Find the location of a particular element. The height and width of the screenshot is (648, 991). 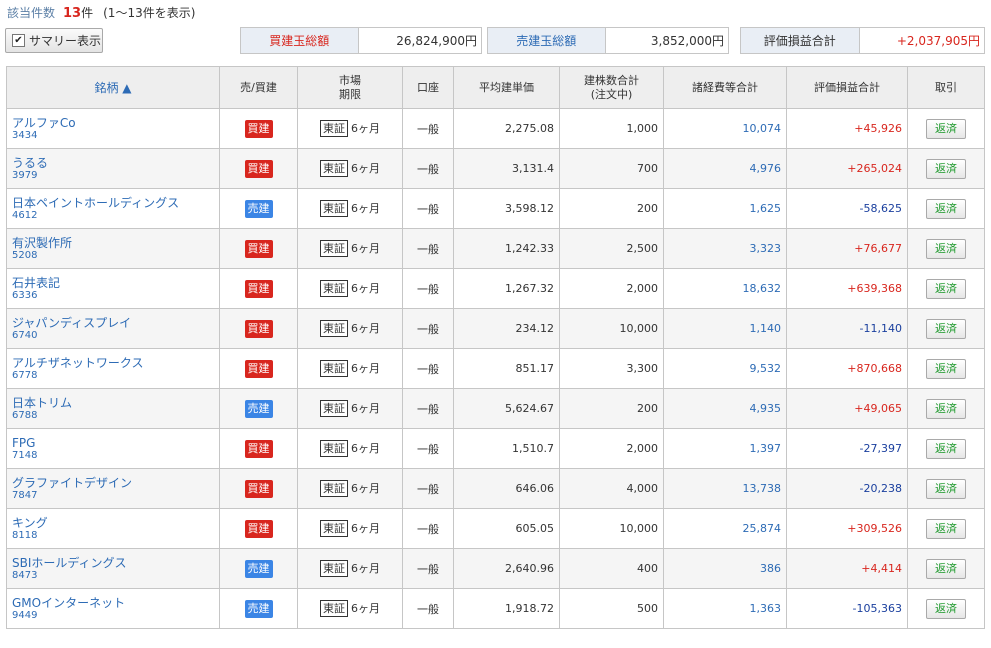

cell-avg-price: 2,640.96 is located at coordinates (506, 568).